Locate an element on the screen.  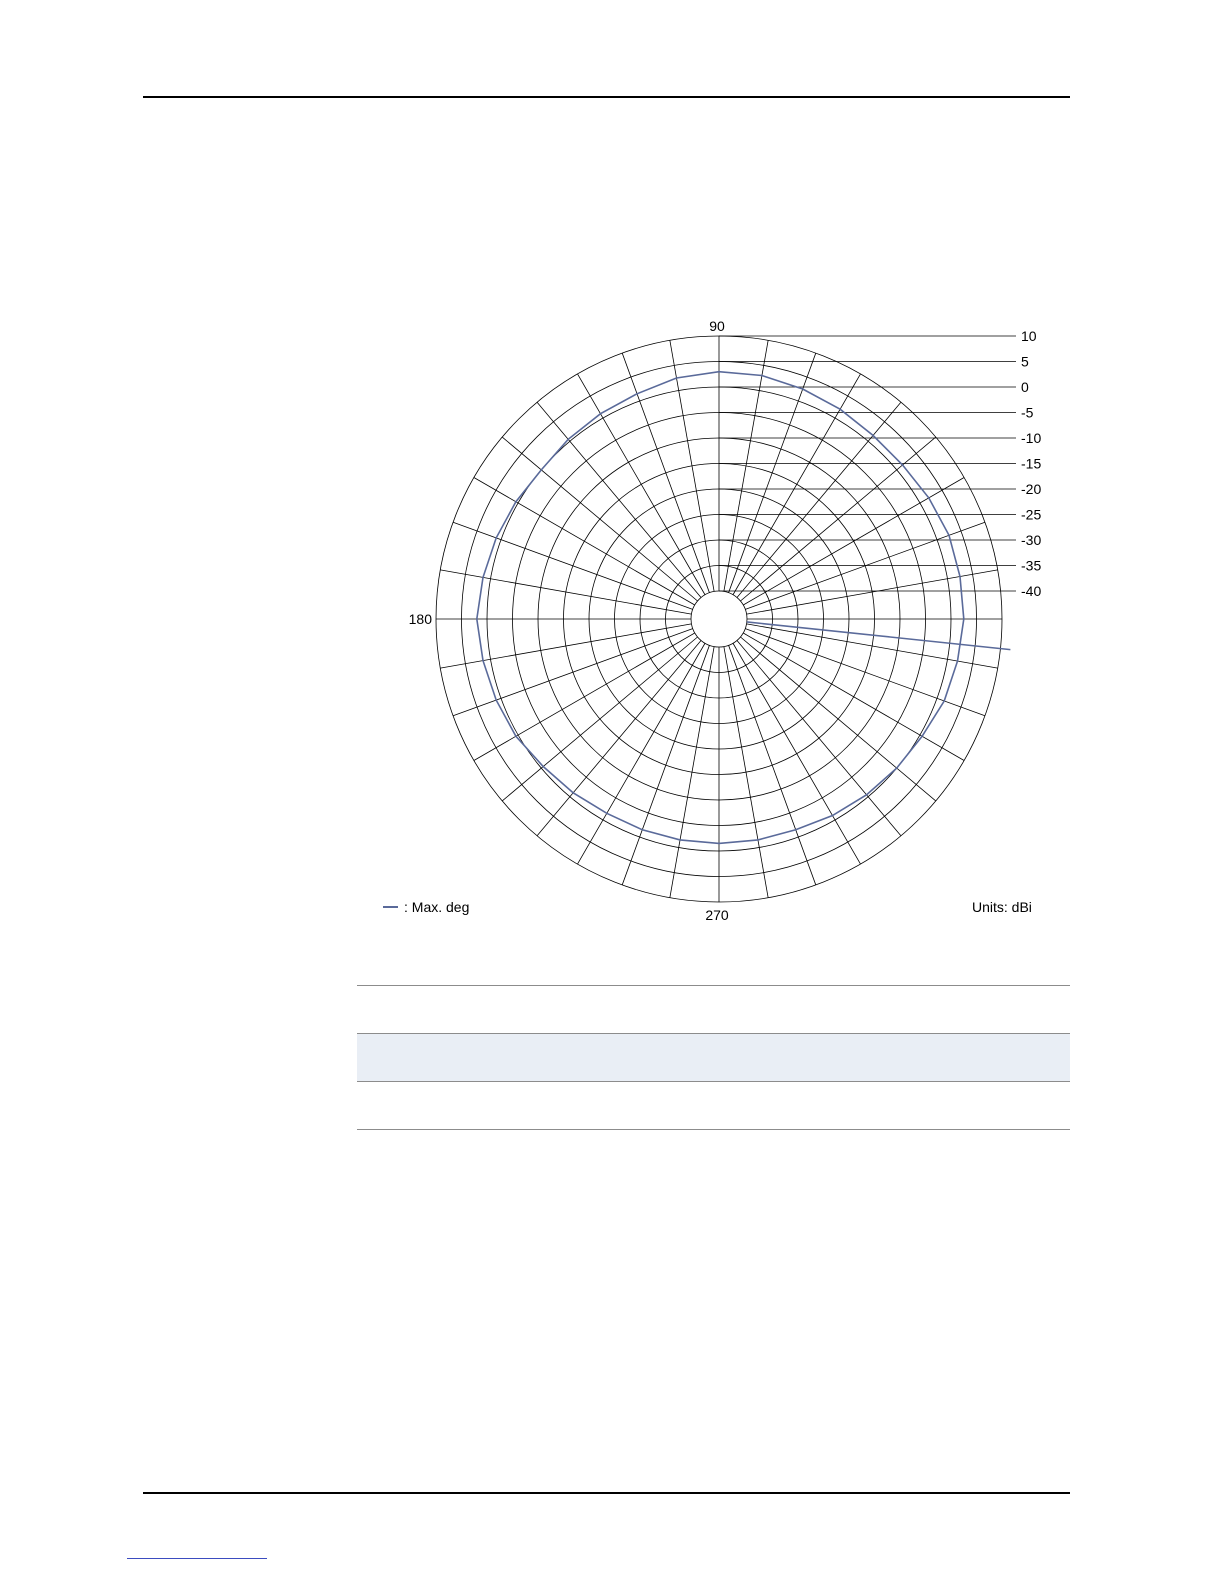
radial-tick-leaders is located at coordinates (867, 463).